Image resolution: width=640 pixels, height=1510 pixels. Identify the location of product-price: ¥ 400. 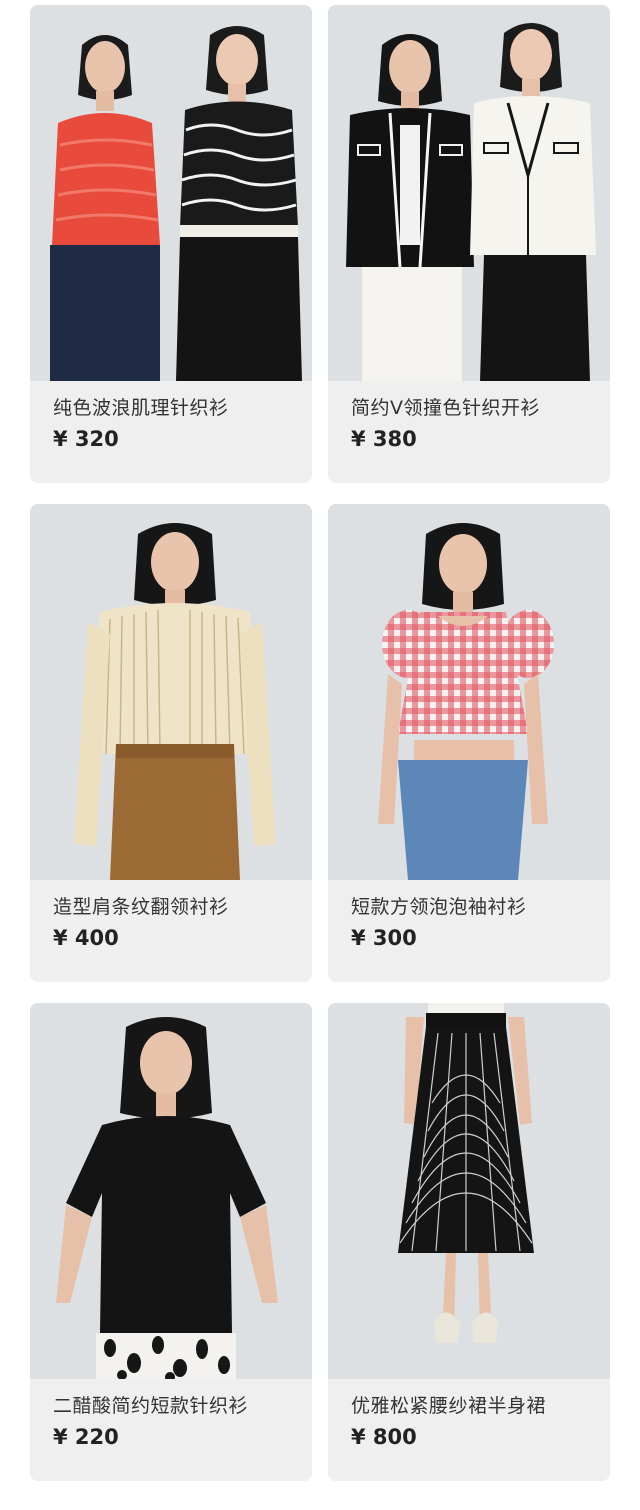
(86, 938).